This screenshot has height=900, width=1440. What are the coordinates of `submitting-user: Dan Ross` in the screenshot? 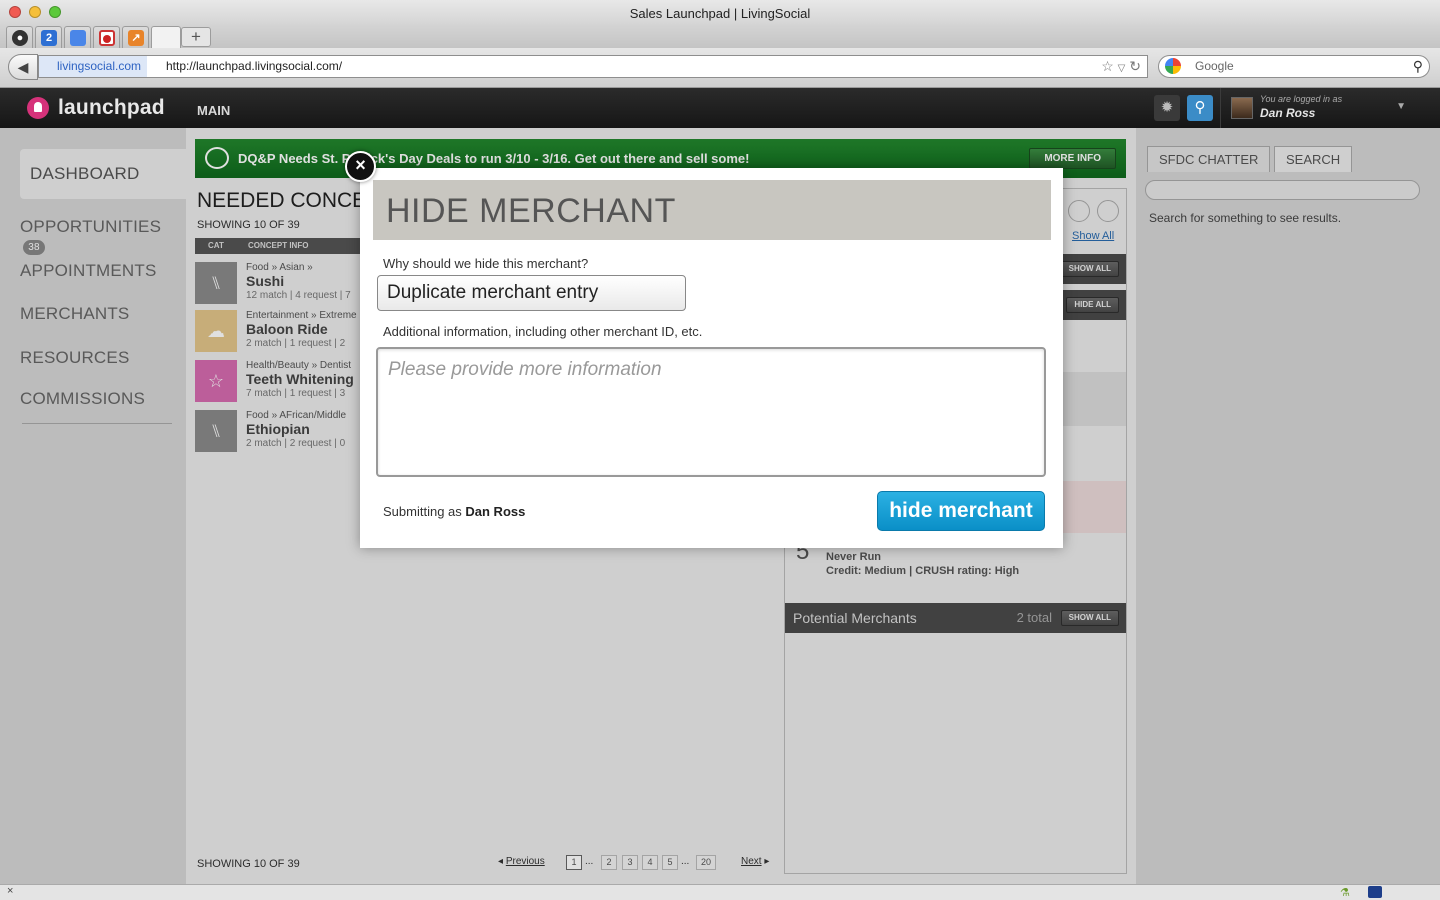 It's located at (495, 511).